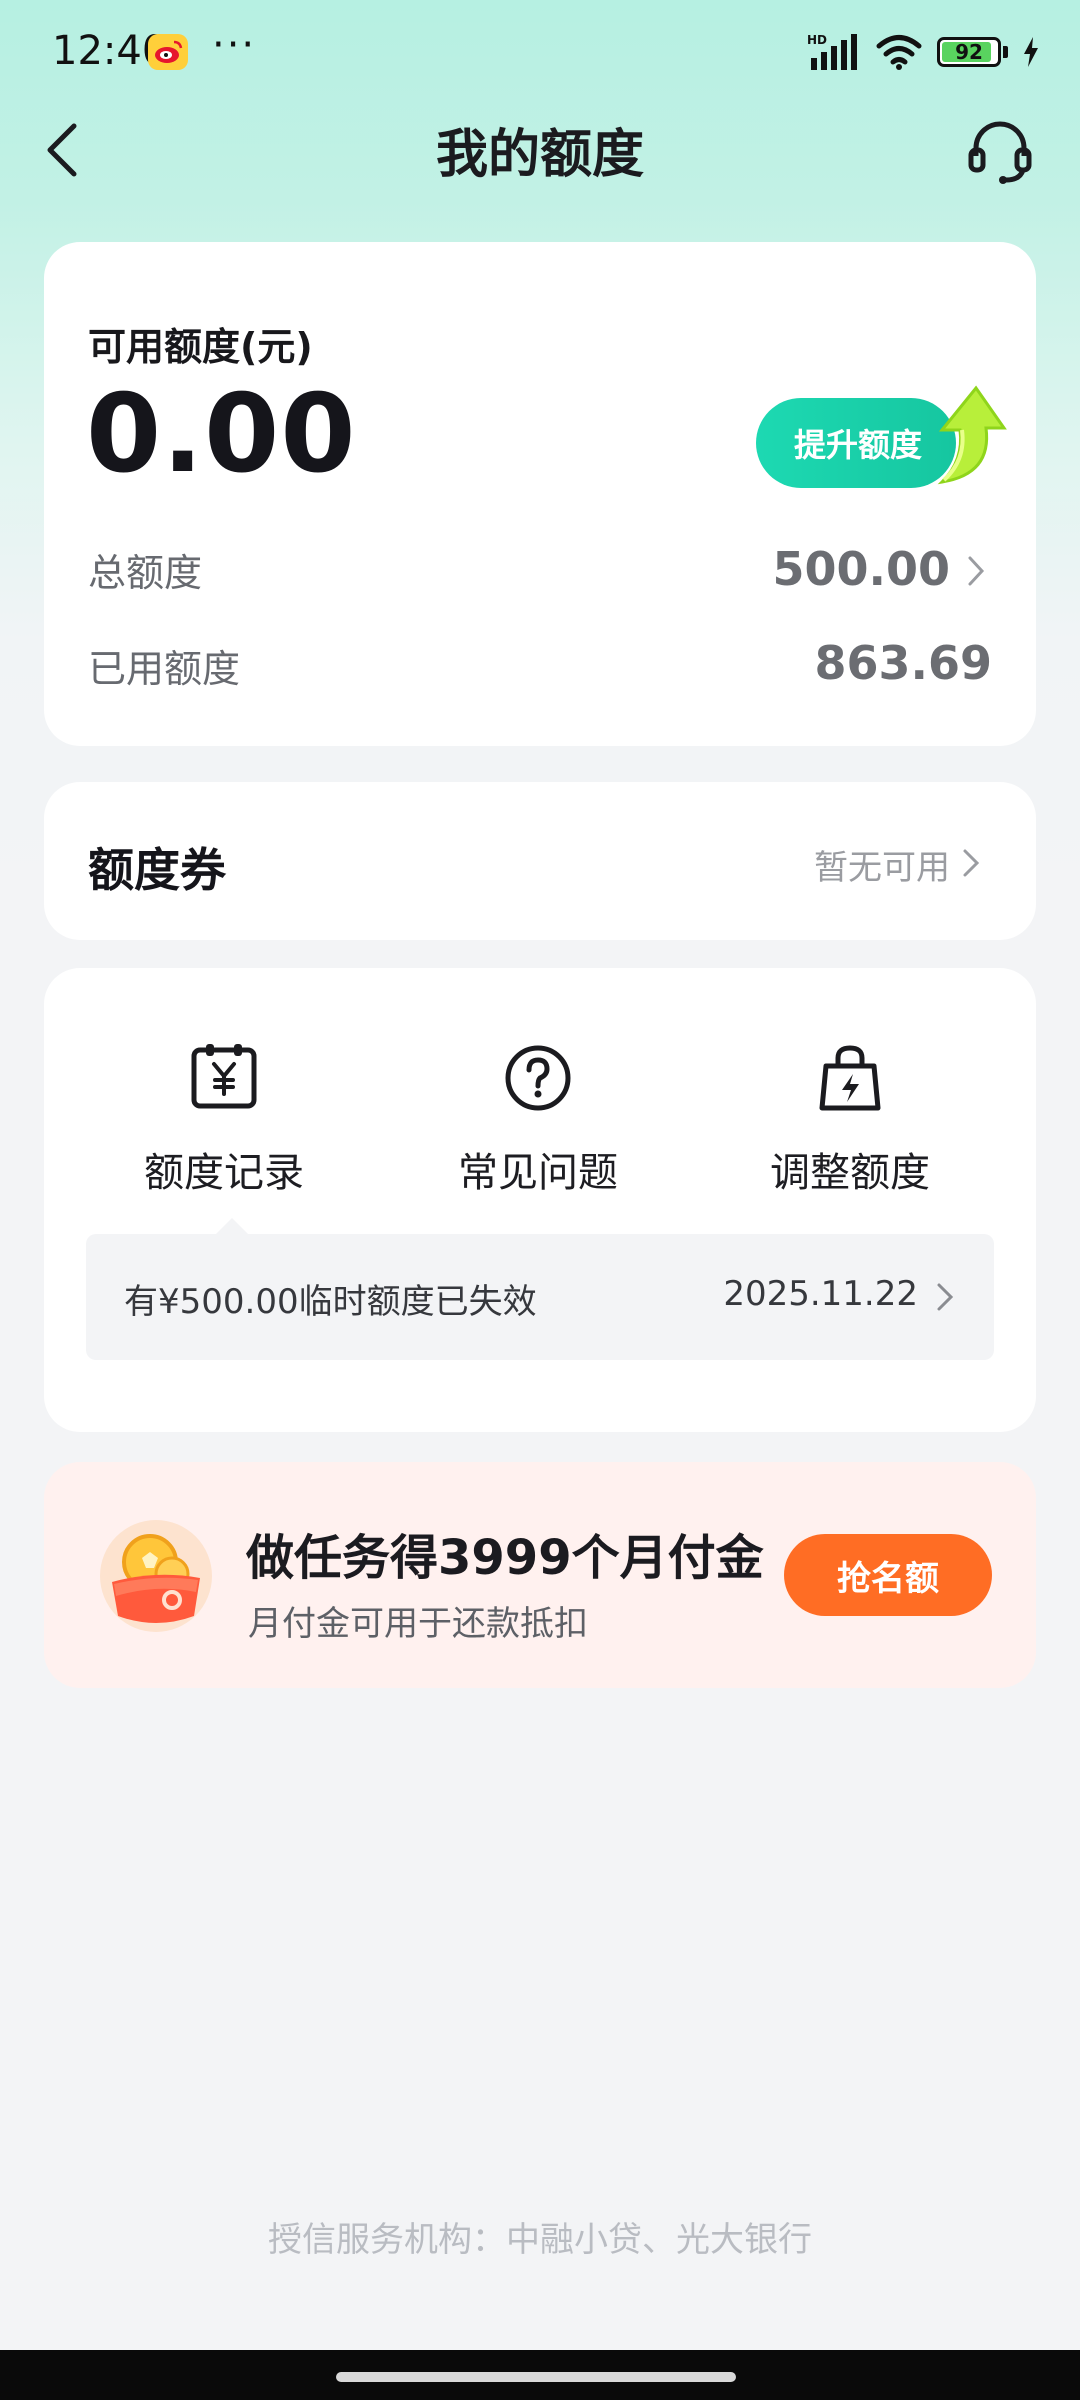 This screenshot has height=2400, width=1080. I want to click on up-arrow-icon, so click(972, 435).